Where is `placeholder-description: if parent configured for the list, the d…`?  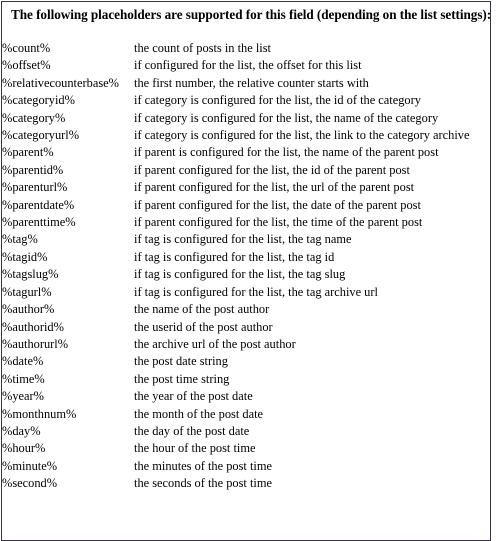
placeholder-description: if parent configured for the list, the d… is located at coordinates (277, 204).